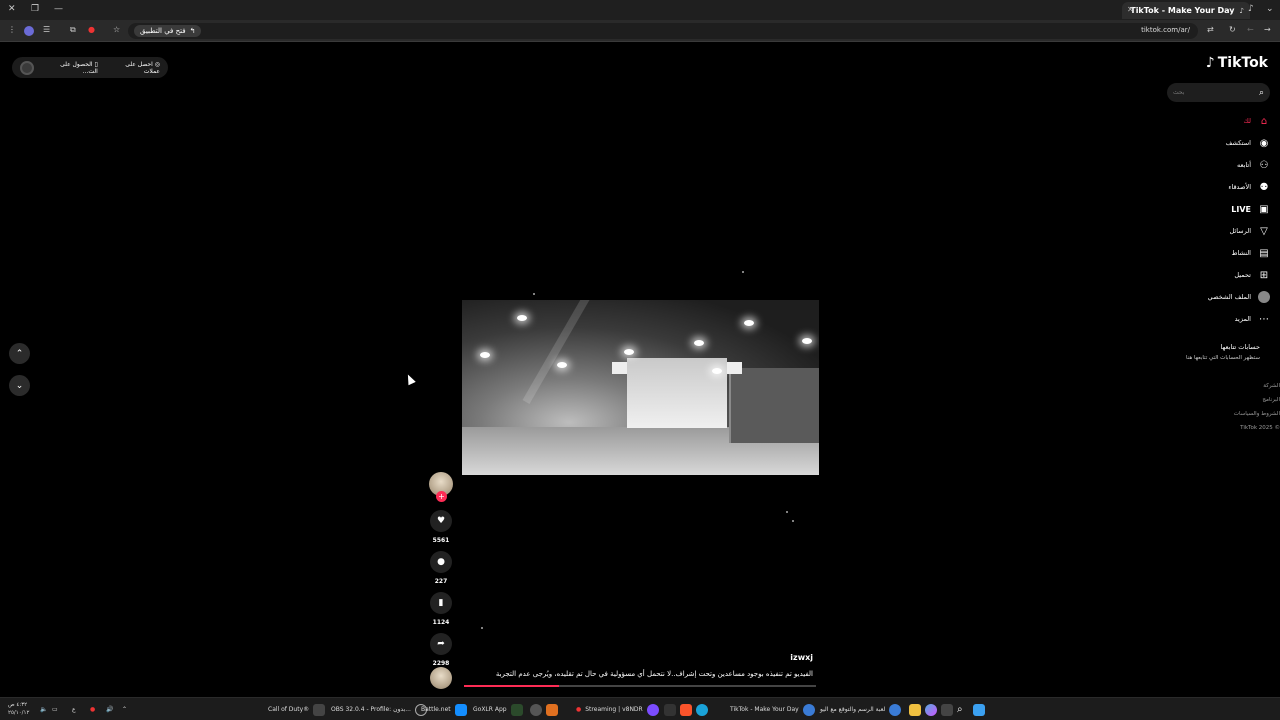 This screenshot has width=1280, height=720. I want to click on sidebar-item-explore: استكشف ◉, so click(1220, 143).